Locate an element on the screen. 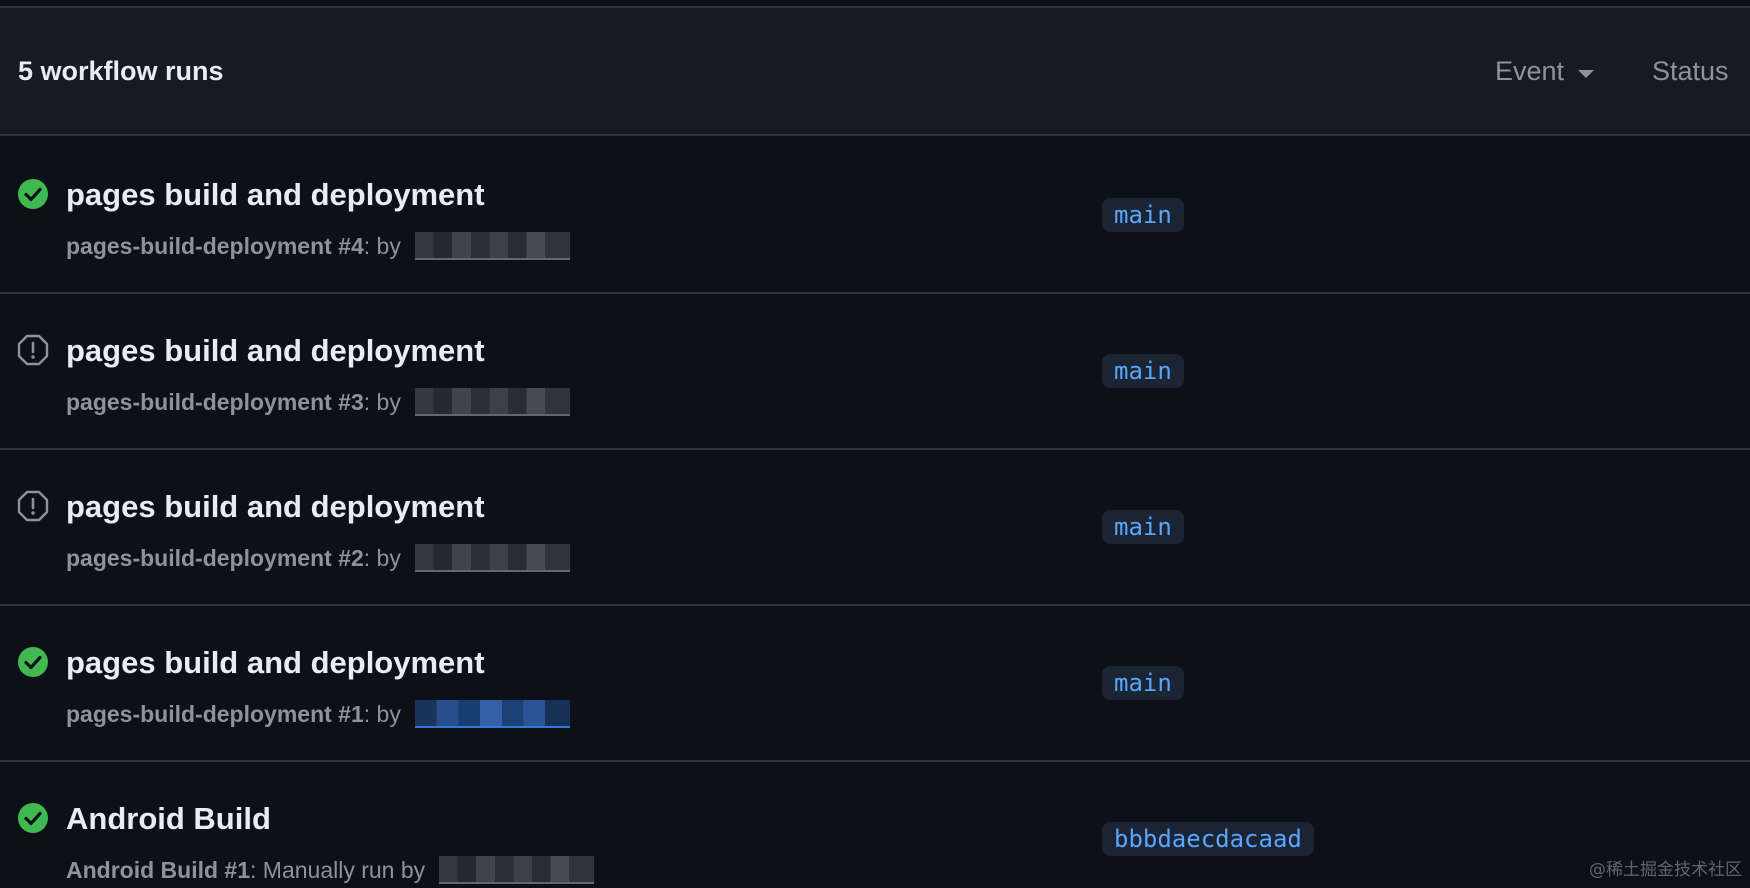 Image resolution: width=1750 pixels, height=888 pixels. run-trigger-text: : Manually run by is located at coordinates (338, 869).